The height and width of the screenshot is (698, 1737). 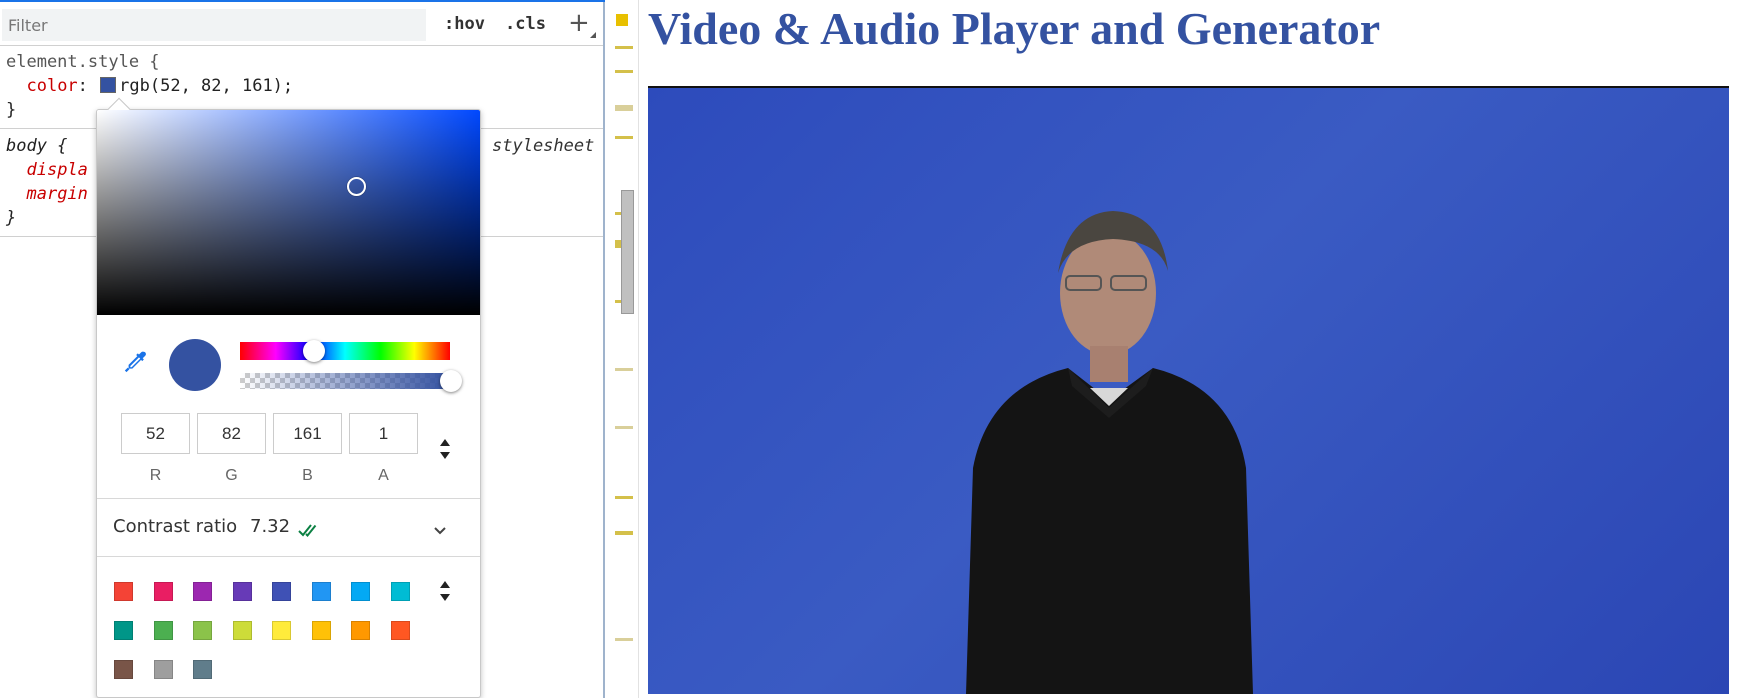 What do you see at coordinates (37, 146) in the screenshot?
I see `body-rule-selector: body {` at bounding box center [37, 146].